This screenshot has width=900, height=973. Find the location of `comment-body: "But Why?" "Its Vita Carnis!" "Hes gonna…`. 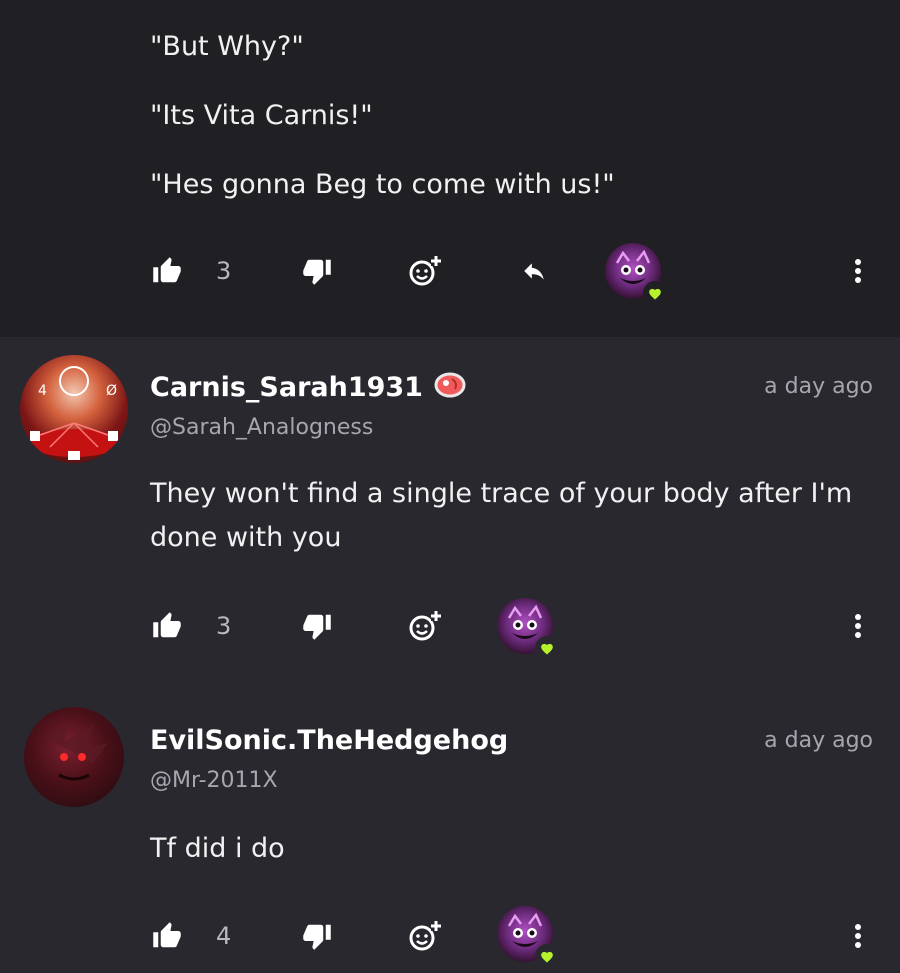

comment-body: "But Why?" "Its Vita Carnis!" "Hes gonna… is located at coordinates (382, 133).